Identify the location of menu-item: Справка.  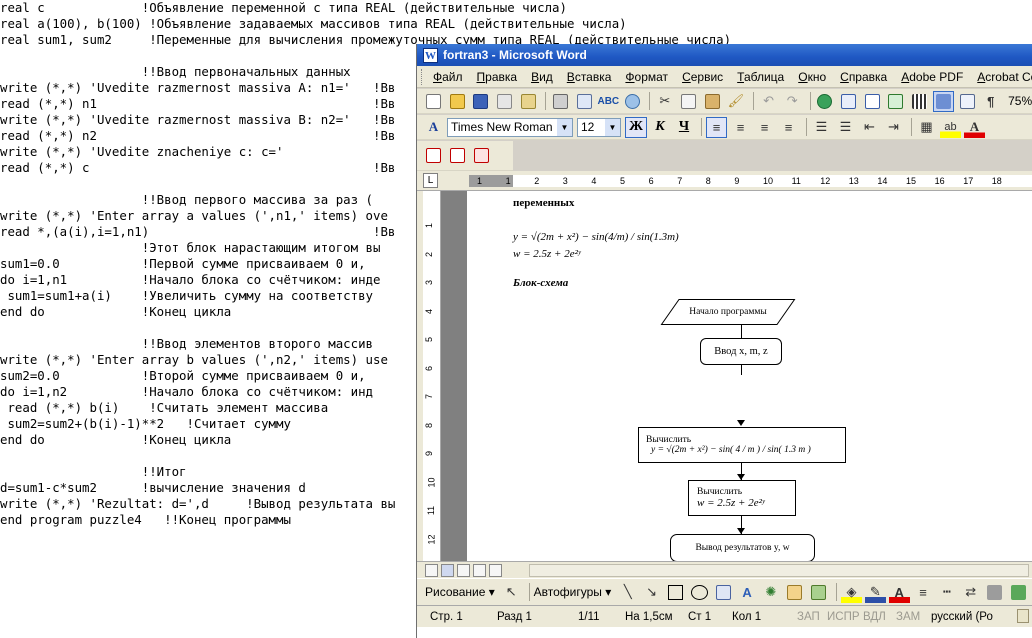
(863, 77).